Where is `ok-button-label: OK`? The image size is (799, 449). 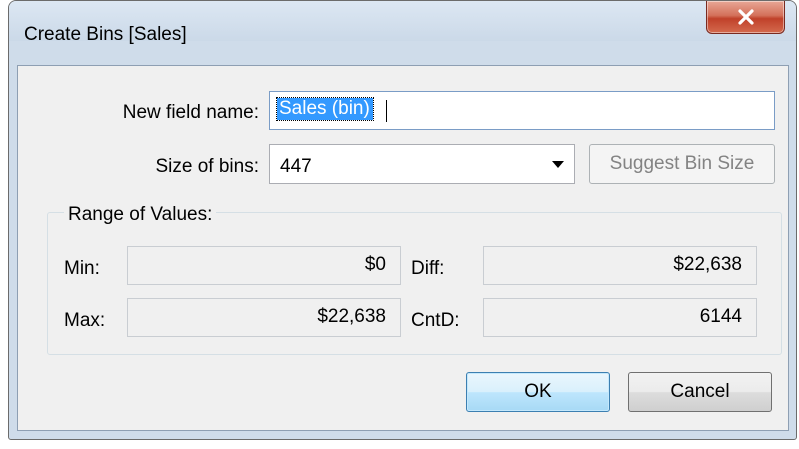
ok-button-label: OK is located at coordinates (538, 391).